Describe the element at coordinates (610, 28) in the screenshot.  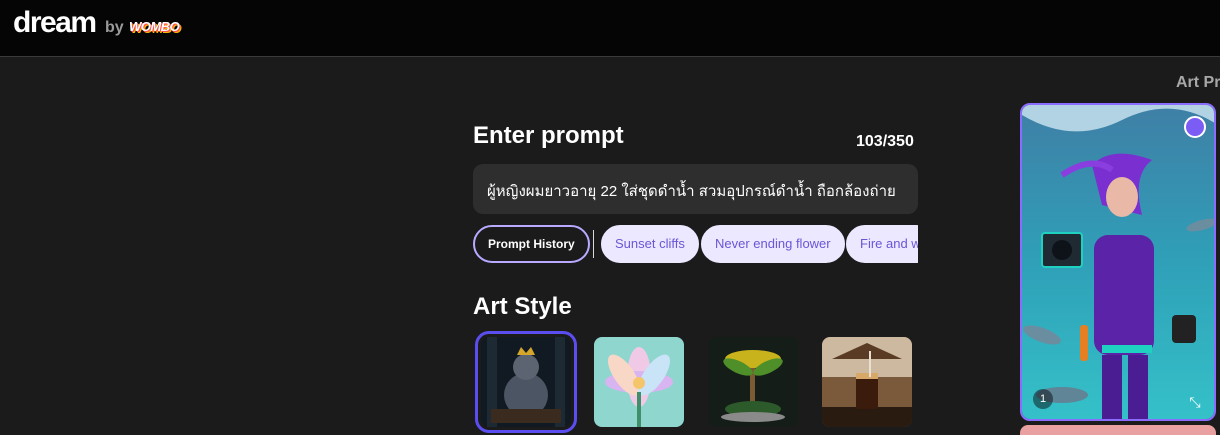
I see `top-bar: dream by WOMBO` at that location.